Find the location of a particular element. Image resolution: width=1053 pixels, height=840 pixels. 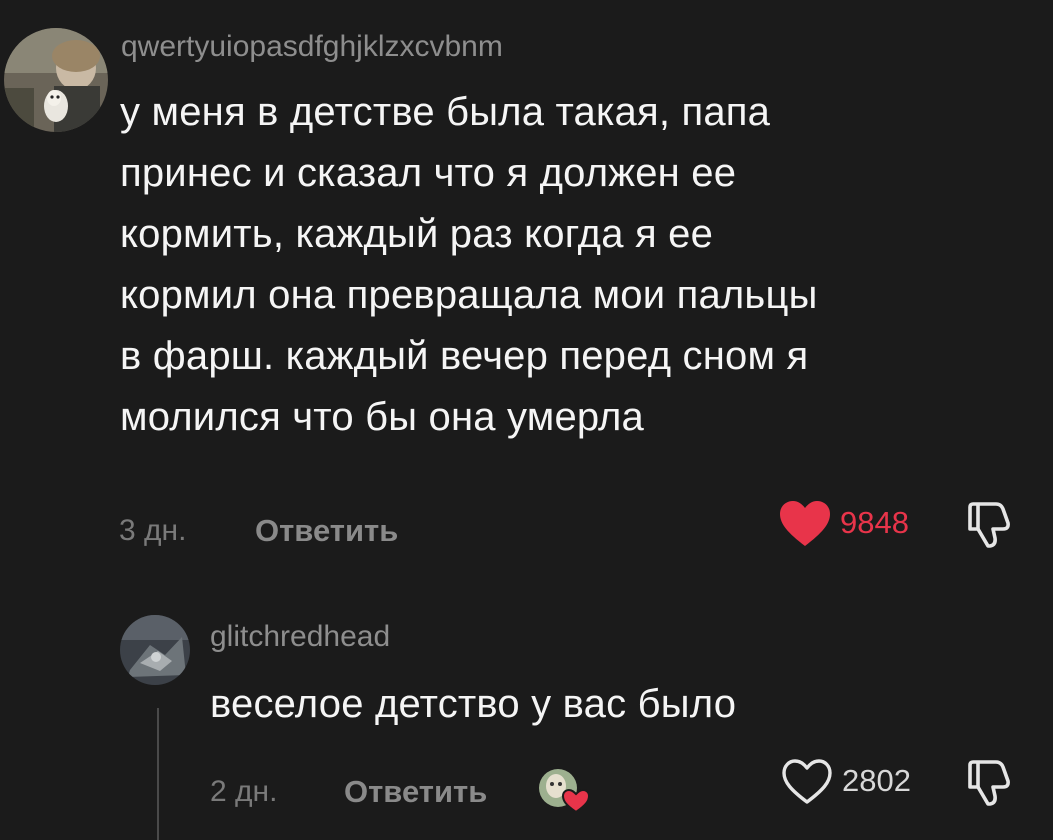

thread-line is located at coordinates (158, 774).